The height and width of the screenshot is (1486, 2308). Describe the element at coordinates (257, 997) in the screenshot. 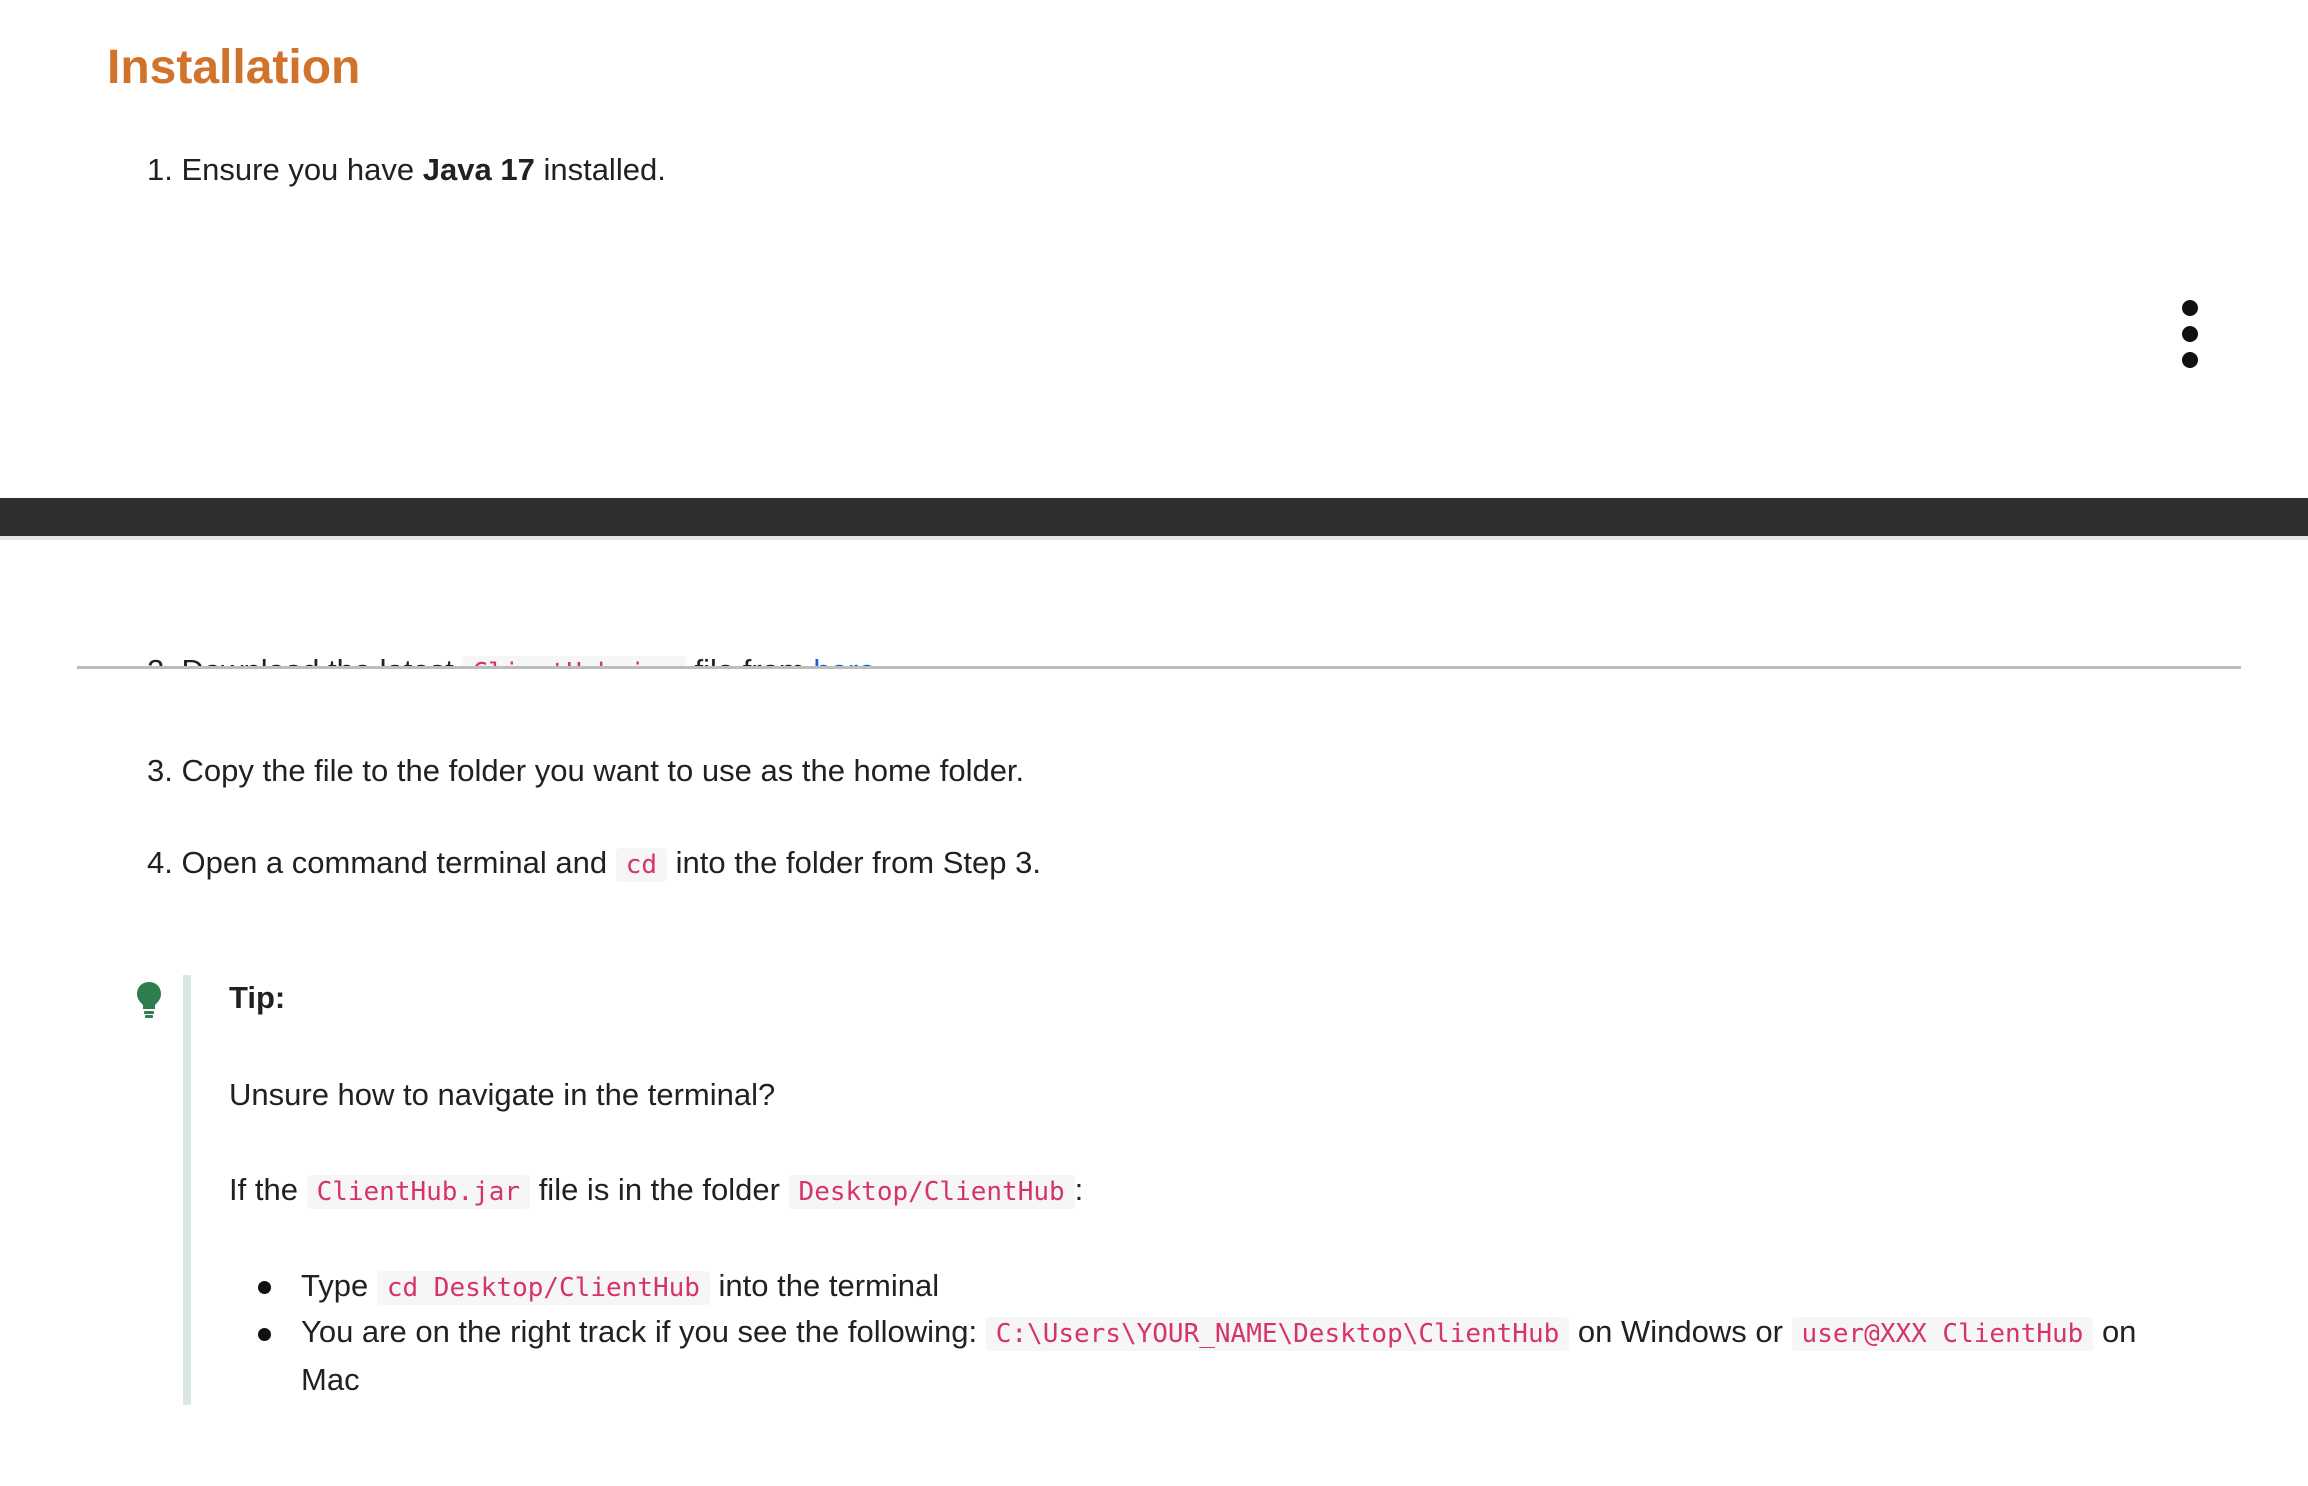

I see `tip-title: Tip:` at that location.